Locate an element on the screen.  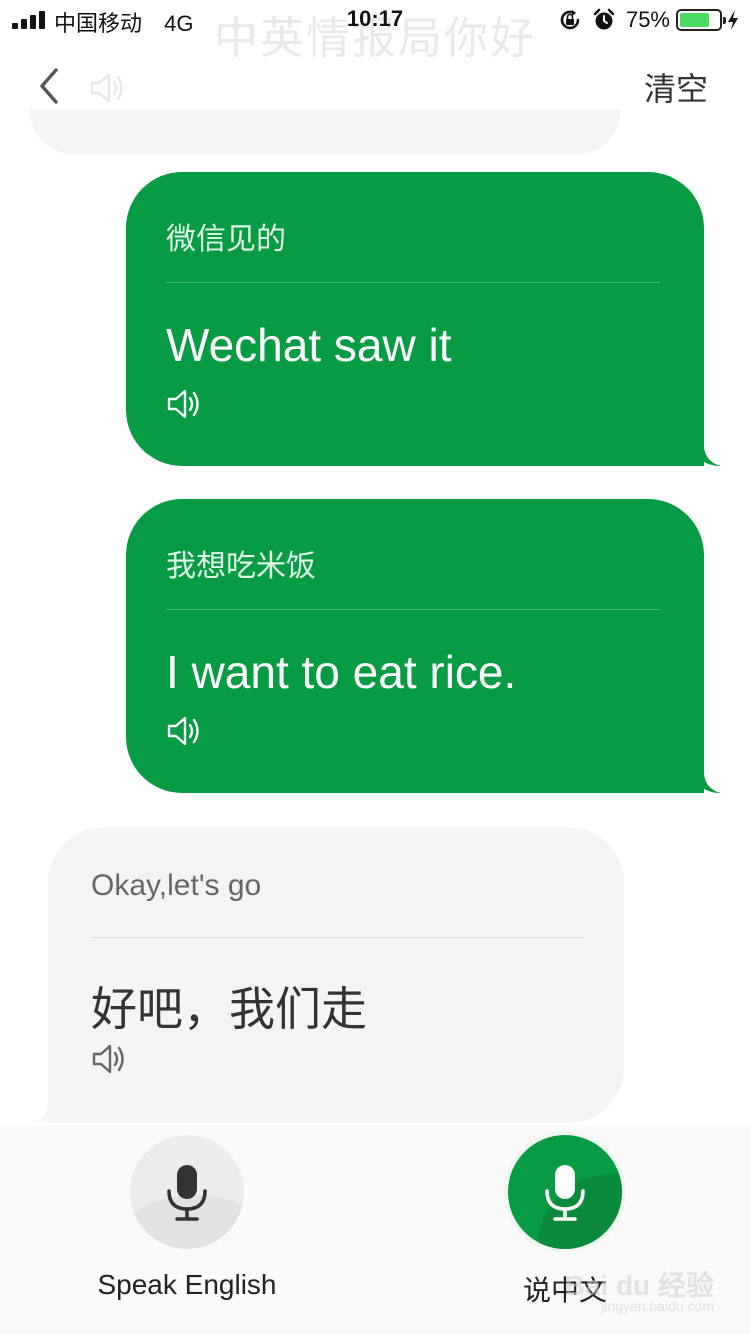
watermark: Bai du 经验 jingyan.baidu.com is located at coordinates (614, 1294).